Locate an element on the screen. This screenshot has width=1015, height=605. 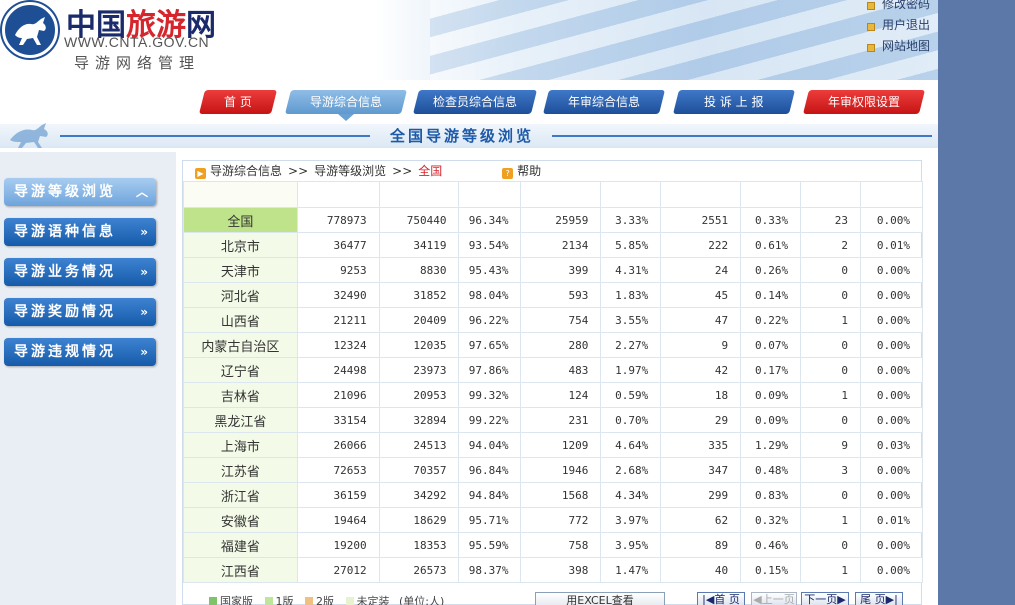
table-cell: 4.31% is located at coordinates (631, 270).